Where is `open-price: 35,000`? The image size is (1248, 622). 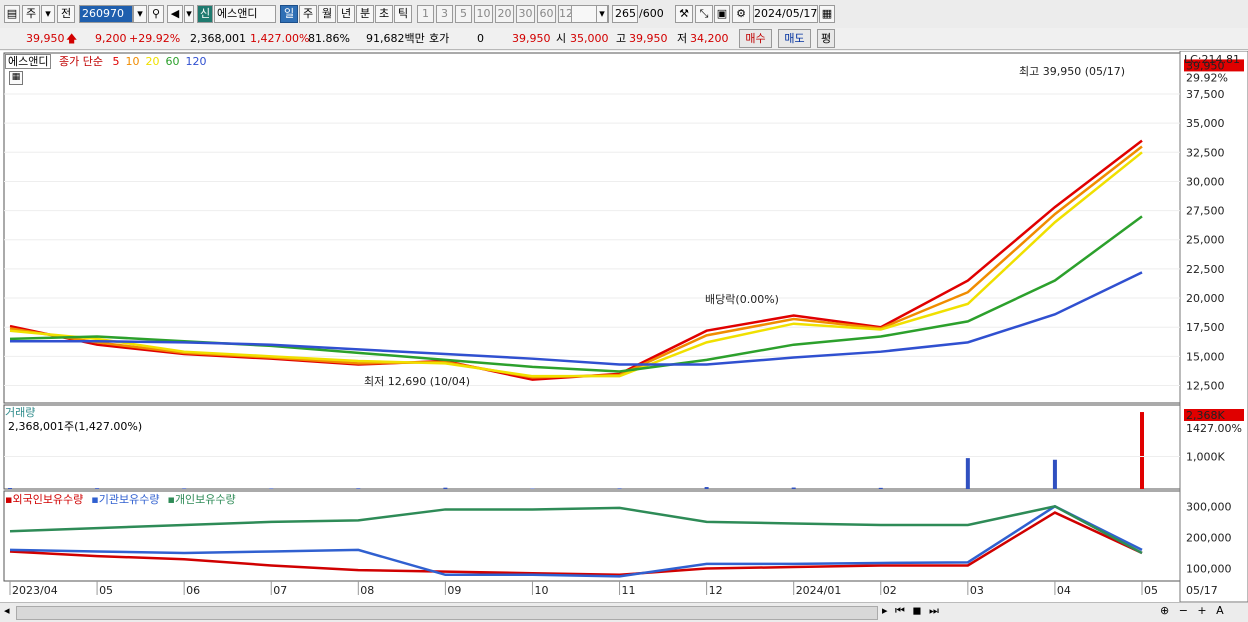 open-price: 35,000 is located at coordinates (589, 38).